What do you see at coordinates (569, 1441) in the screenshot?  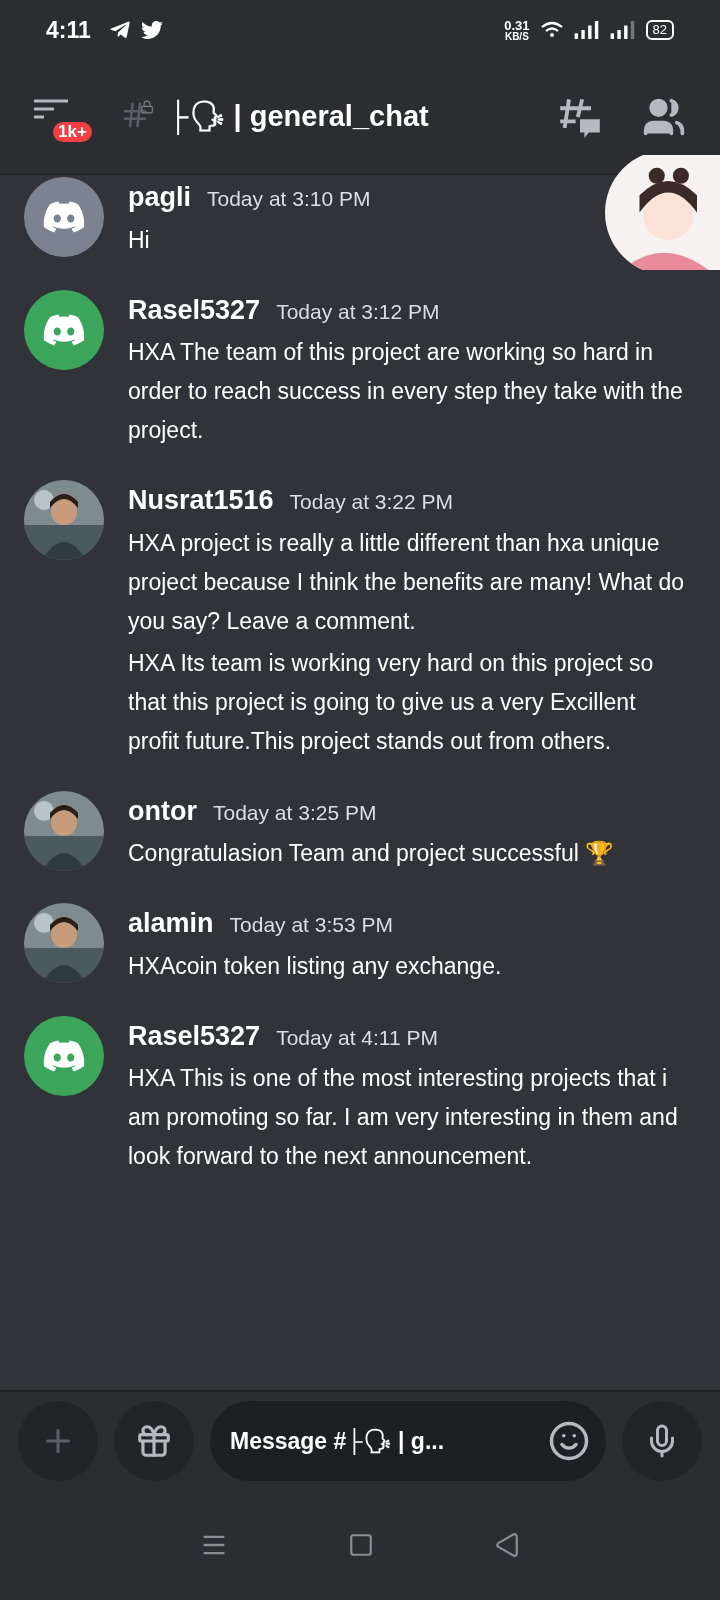 I see `emoji-icon` at bounding box center [569, 1441].